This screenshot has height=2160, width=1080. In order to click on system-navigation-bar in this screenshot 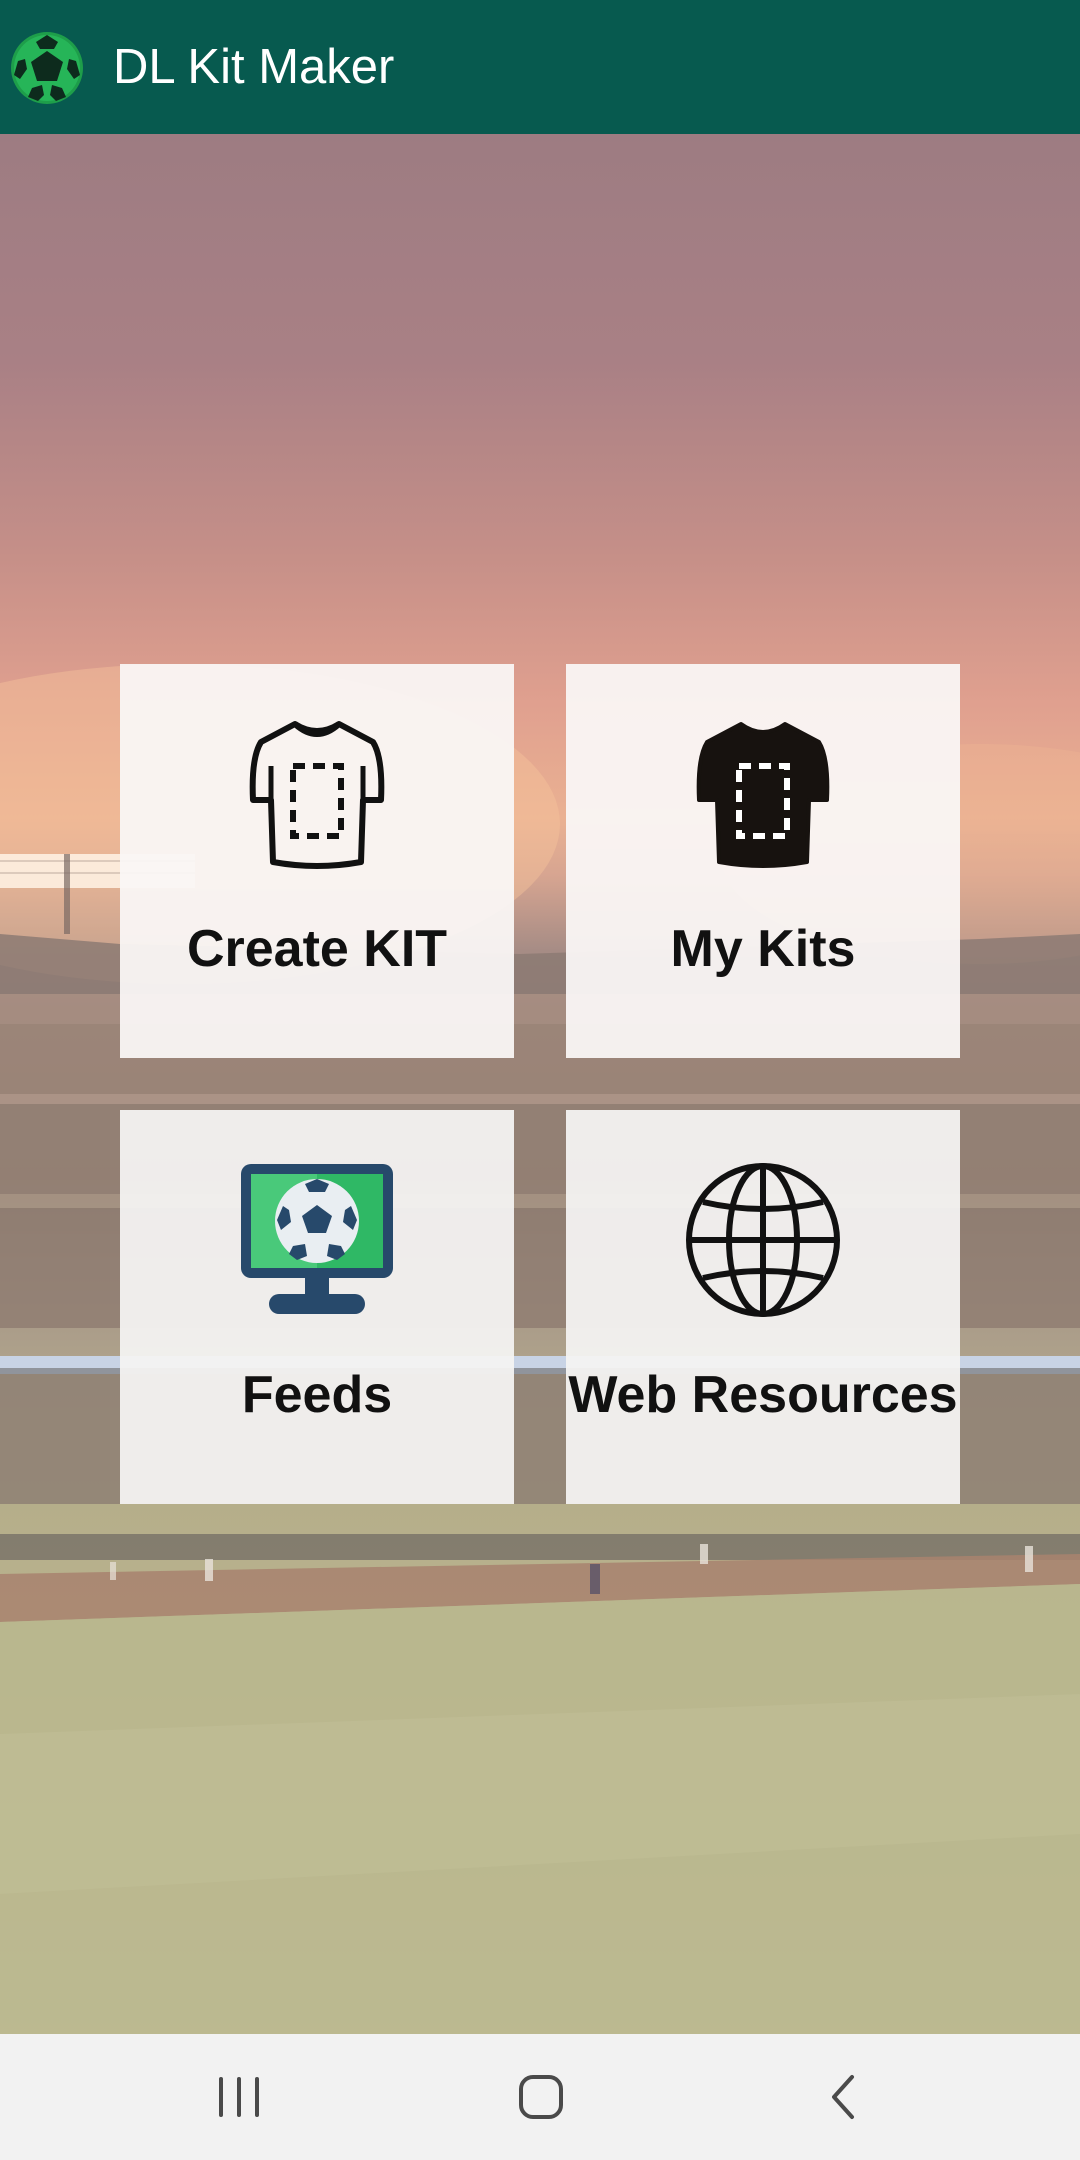, I will do `click(540, 2097)`.